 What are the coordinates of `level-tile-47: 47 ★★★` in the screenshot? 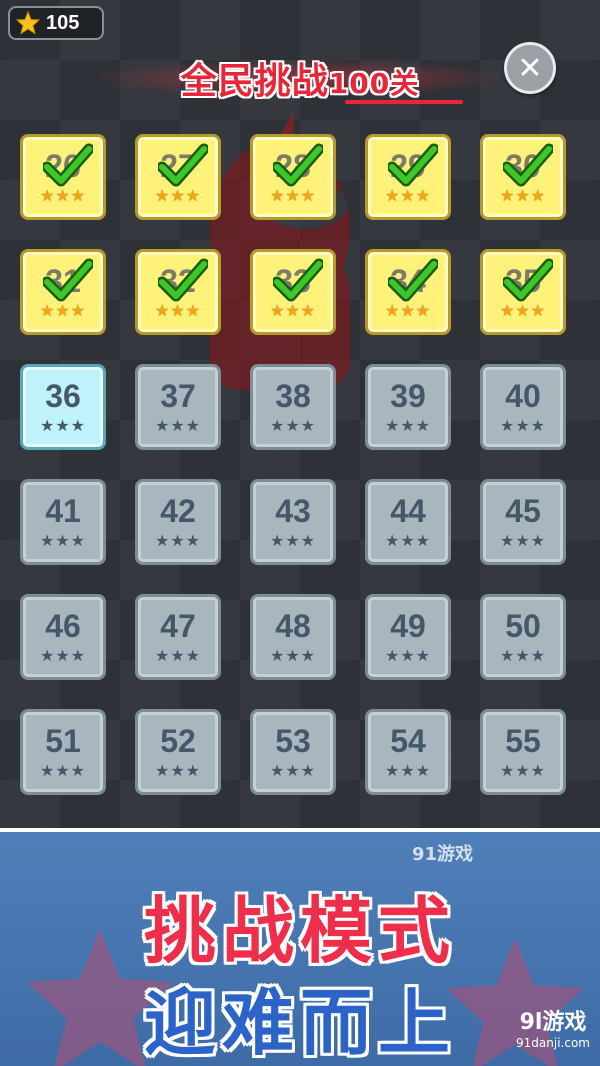 It's located at (178, 637).